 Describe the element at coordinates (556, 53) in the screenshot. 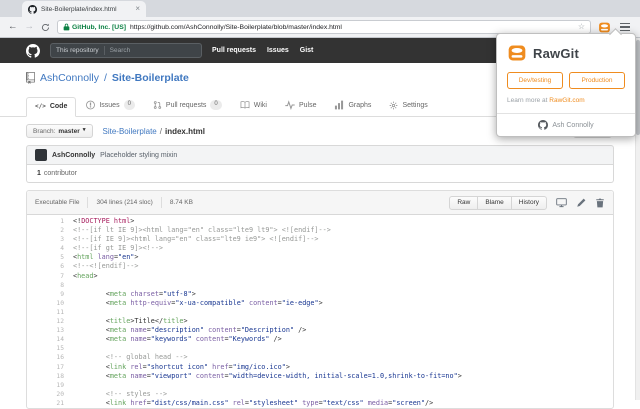

I see `rawgit-brand-name: RawGit` at that location.